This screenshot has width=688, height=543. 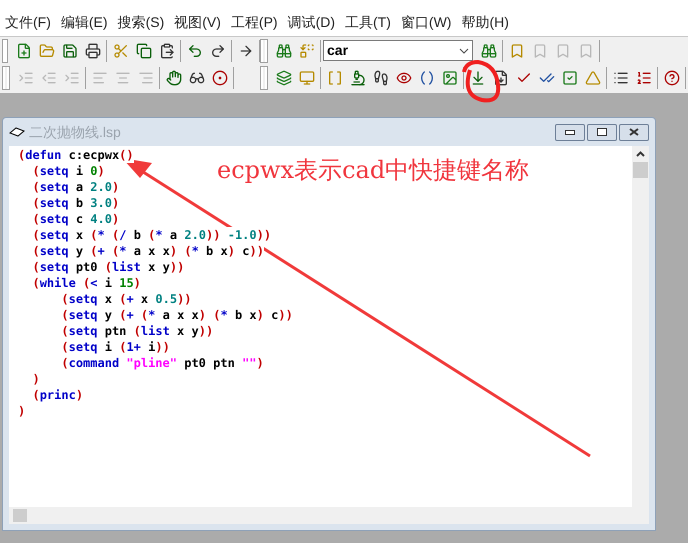 I want to click on menu-item: 搜索(S), so click(x=141, y=22).